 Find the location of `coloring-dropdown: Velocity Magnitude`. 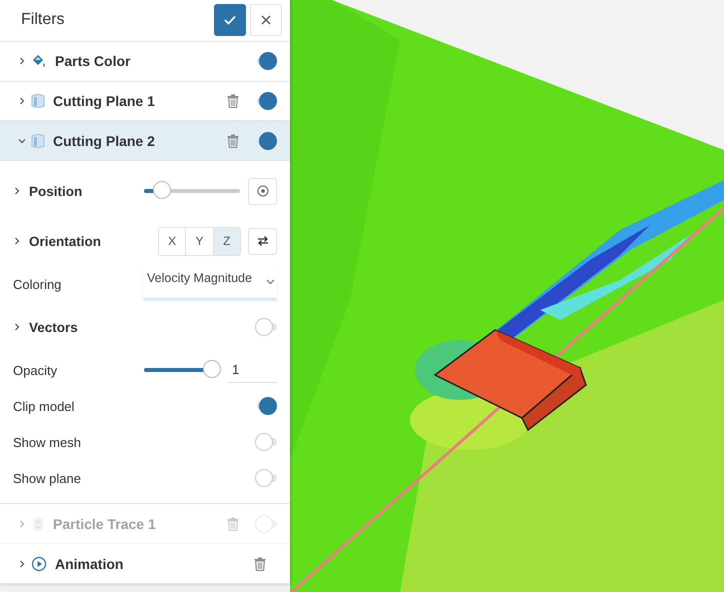

coloring-dropdown: Velocity Magnitude is located at coordinates (210, 284).